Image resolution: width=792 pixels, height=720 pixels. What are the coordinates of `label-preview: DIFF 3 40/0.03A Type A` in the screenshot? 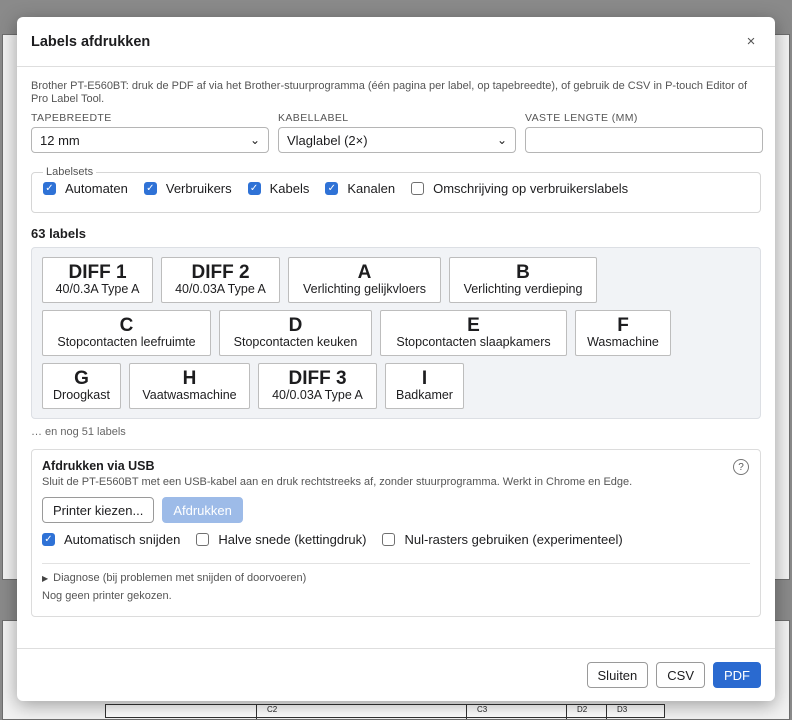 It's located at (317, 386).